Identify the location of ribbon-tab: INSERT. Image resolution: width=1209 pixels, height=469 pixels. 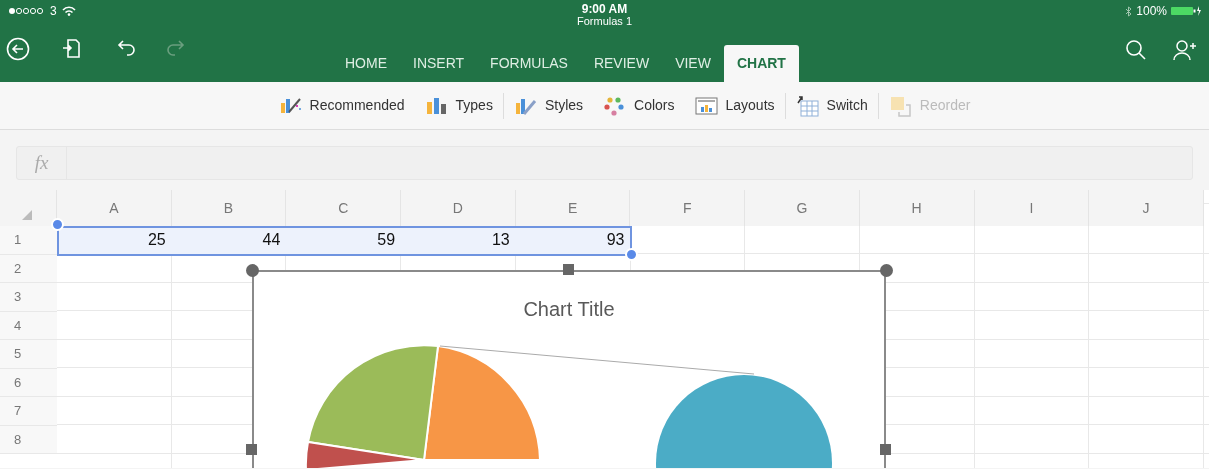
(439, 63).